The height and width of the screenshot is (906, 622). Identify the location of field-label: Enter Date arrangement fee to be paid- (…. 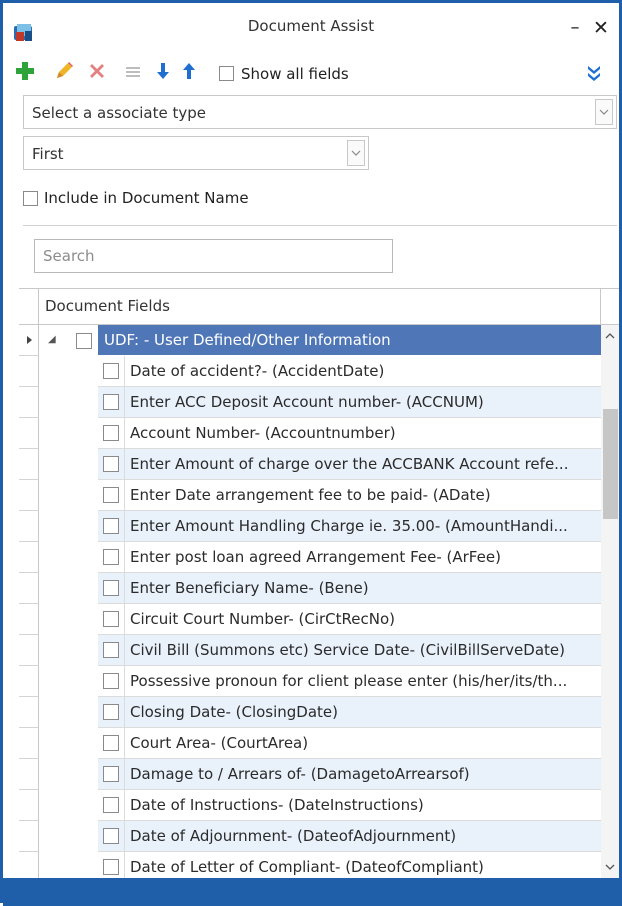
(310, 495).